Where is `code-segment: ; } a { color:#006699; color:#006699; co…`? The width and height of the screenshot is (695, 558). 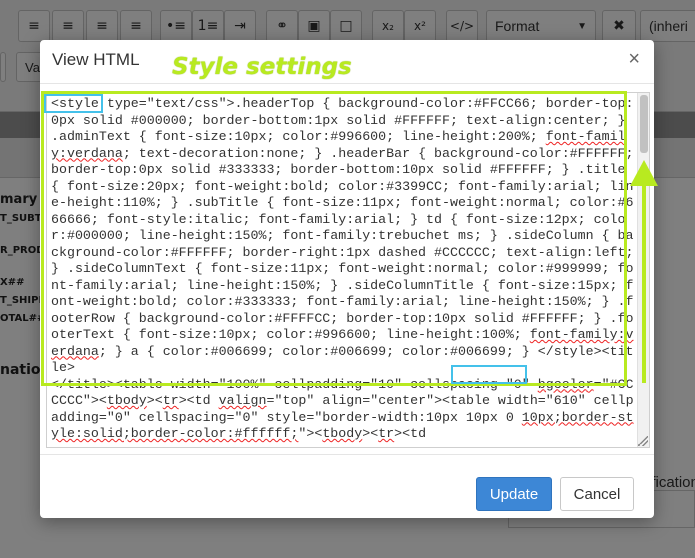 code-segment: ; } a { color:#006699; color:#006699; co… is located at coordinates (318, 351).